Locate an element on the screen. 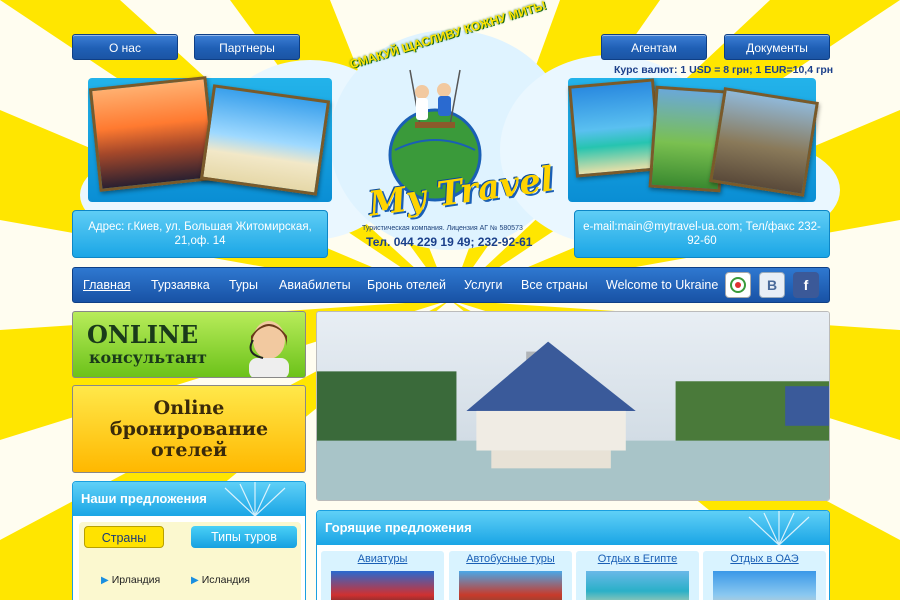 This screenshot has height=600, width=900. hot-offer-link: Отдых в Египте is located at coordinates (637, 559).